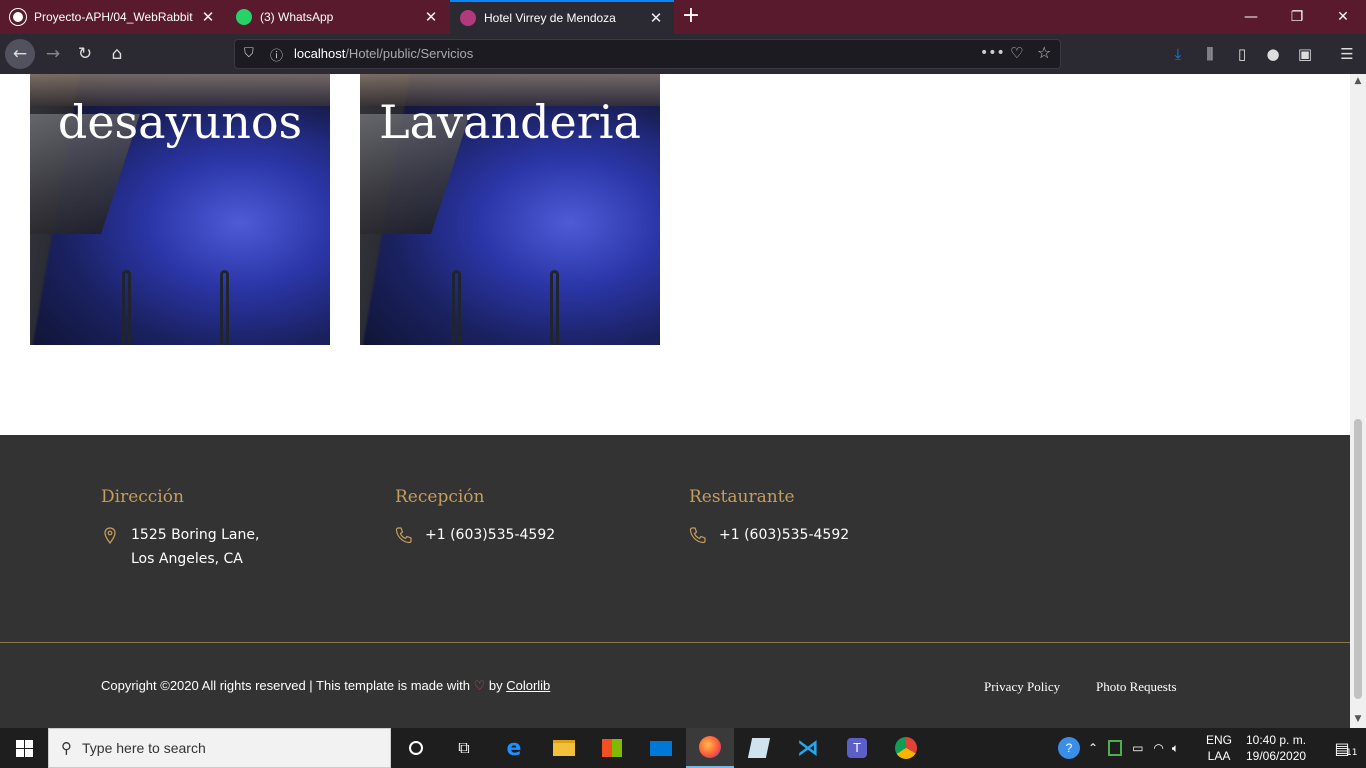 The width and height of the screenshot is (1366, 768). What do you see at coordinates (1093, 748) in the screenshot?
I see `chevron-up-icon: ⌃` at bounding box center [1093, 748].